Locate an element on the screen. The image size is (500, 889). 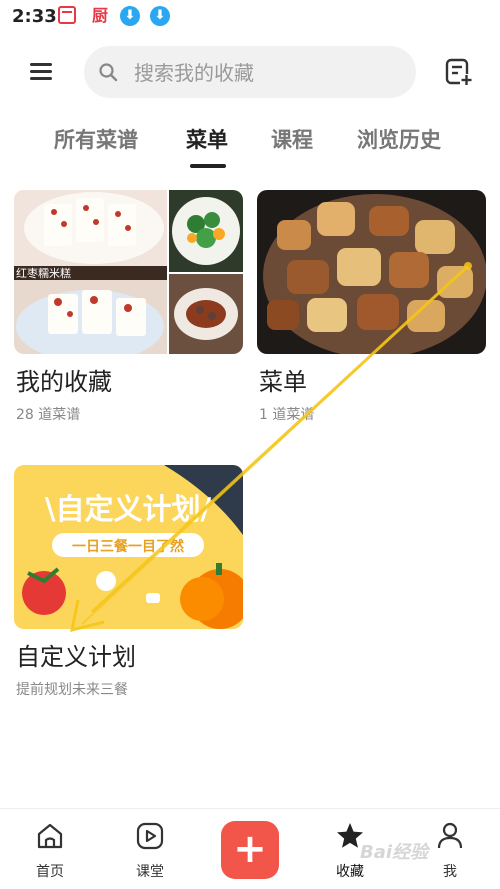
collection-title: 我的收藏 is located at coordinates (64, 382).